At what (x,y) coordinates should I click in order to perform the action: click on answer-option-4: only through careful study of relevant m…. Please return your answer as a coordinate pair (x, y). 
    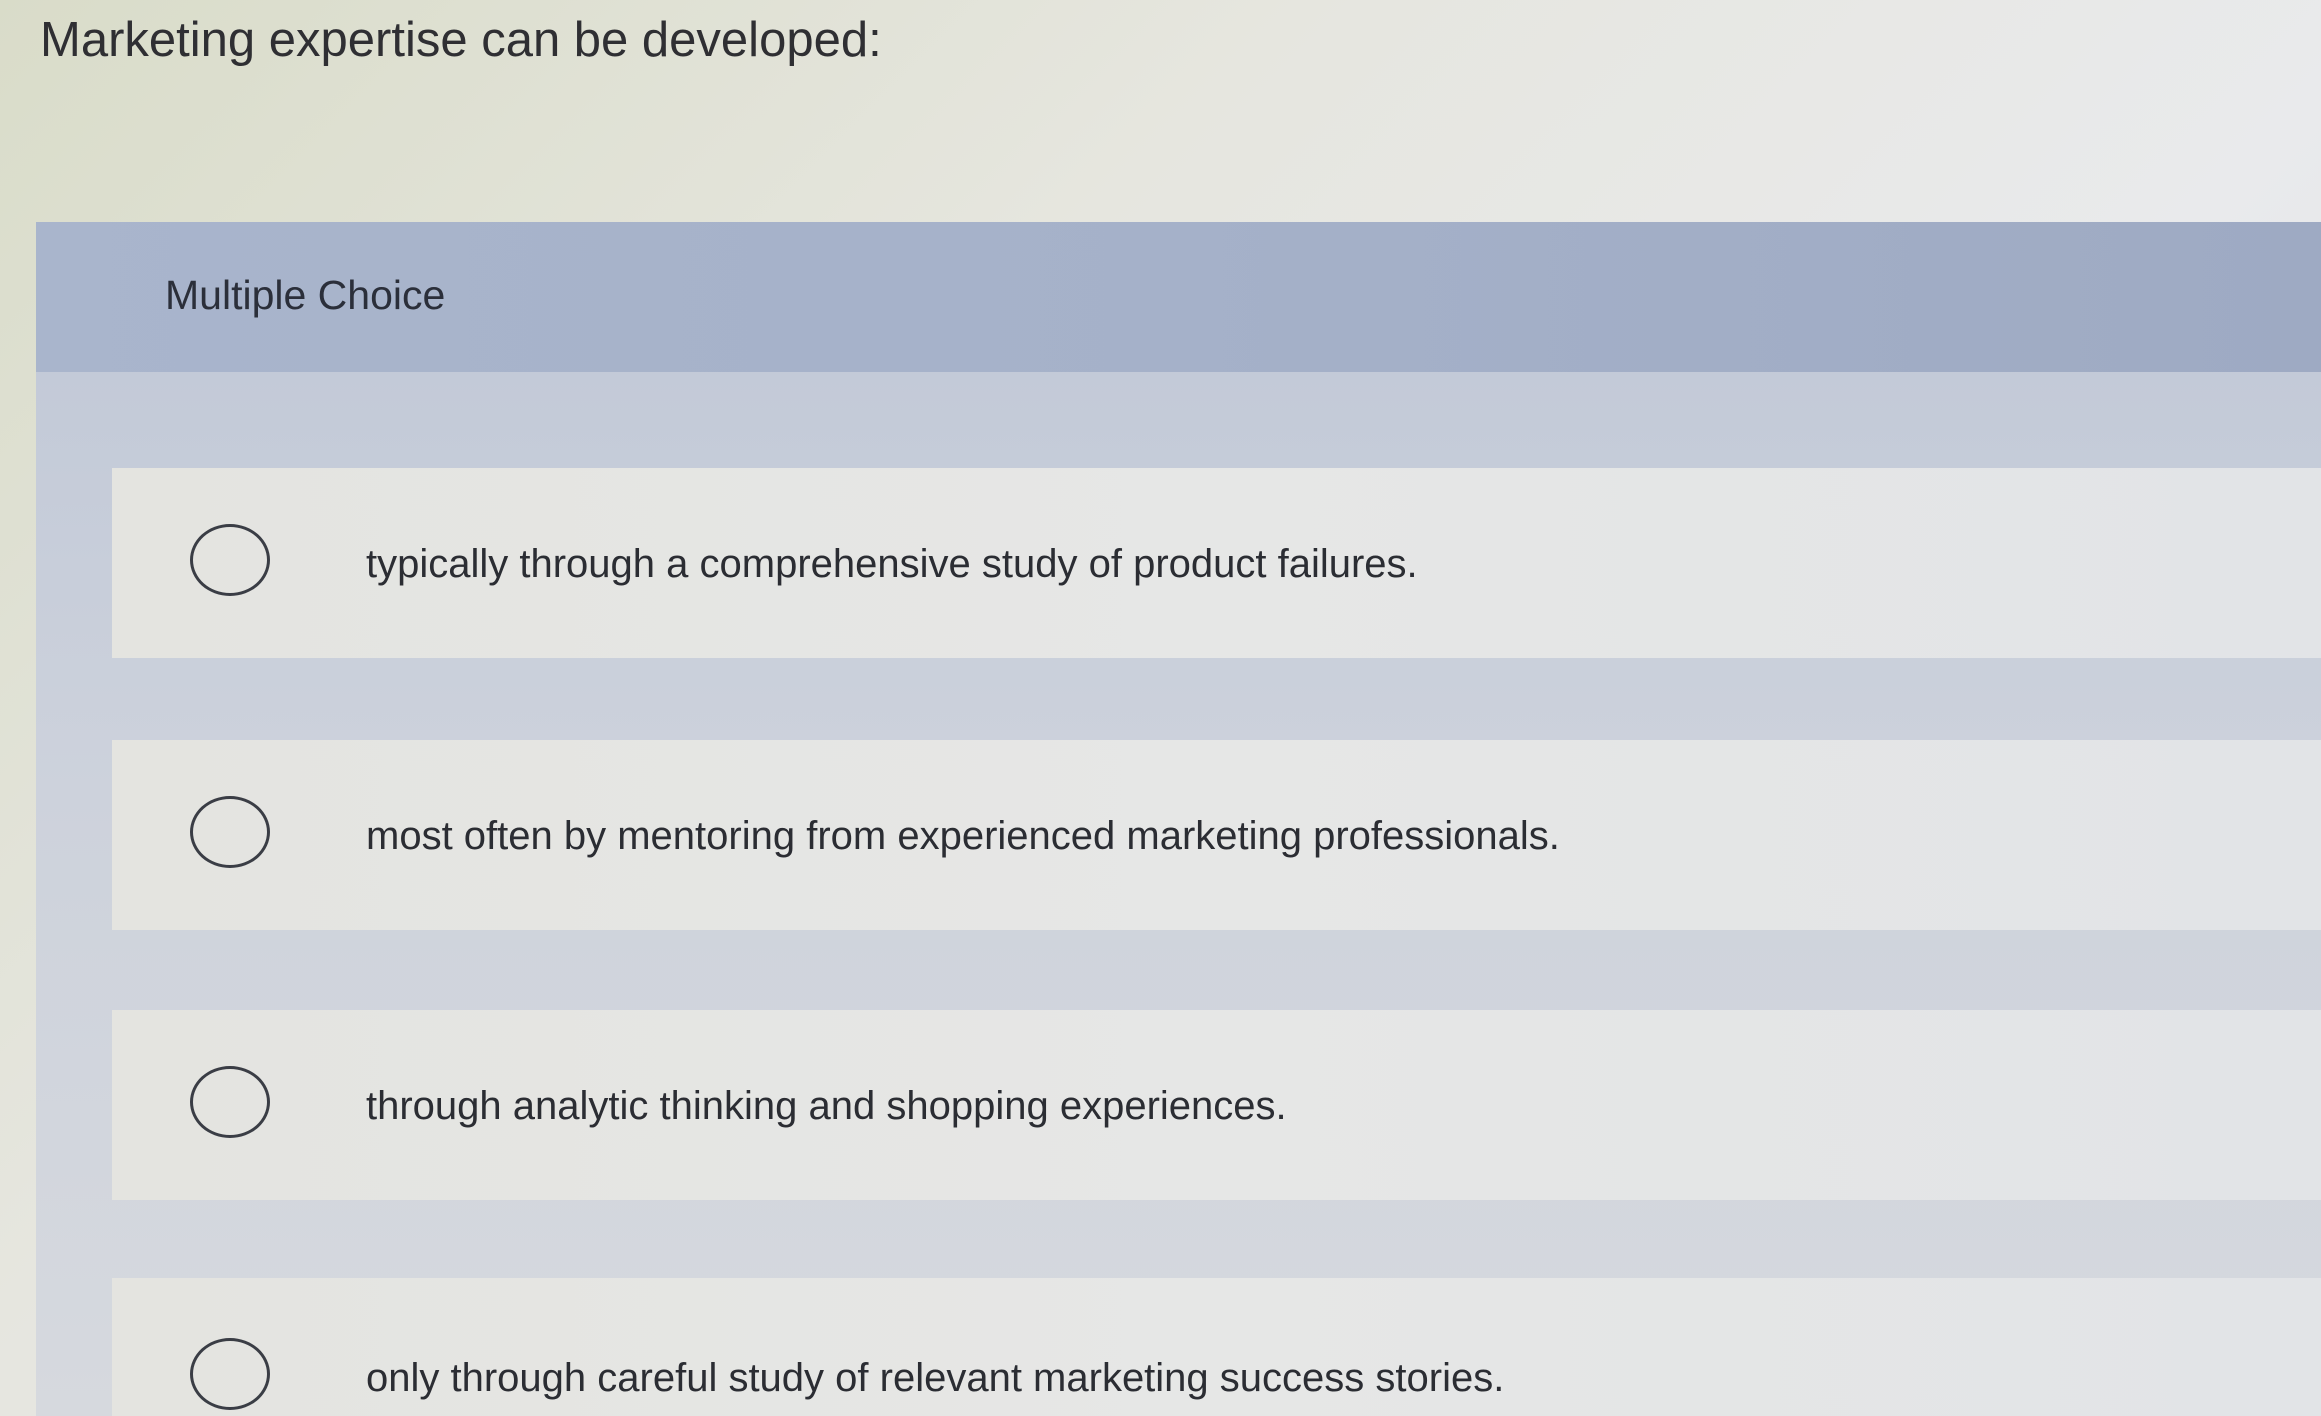
    Looking at the image, I should click on (1216, 1347).